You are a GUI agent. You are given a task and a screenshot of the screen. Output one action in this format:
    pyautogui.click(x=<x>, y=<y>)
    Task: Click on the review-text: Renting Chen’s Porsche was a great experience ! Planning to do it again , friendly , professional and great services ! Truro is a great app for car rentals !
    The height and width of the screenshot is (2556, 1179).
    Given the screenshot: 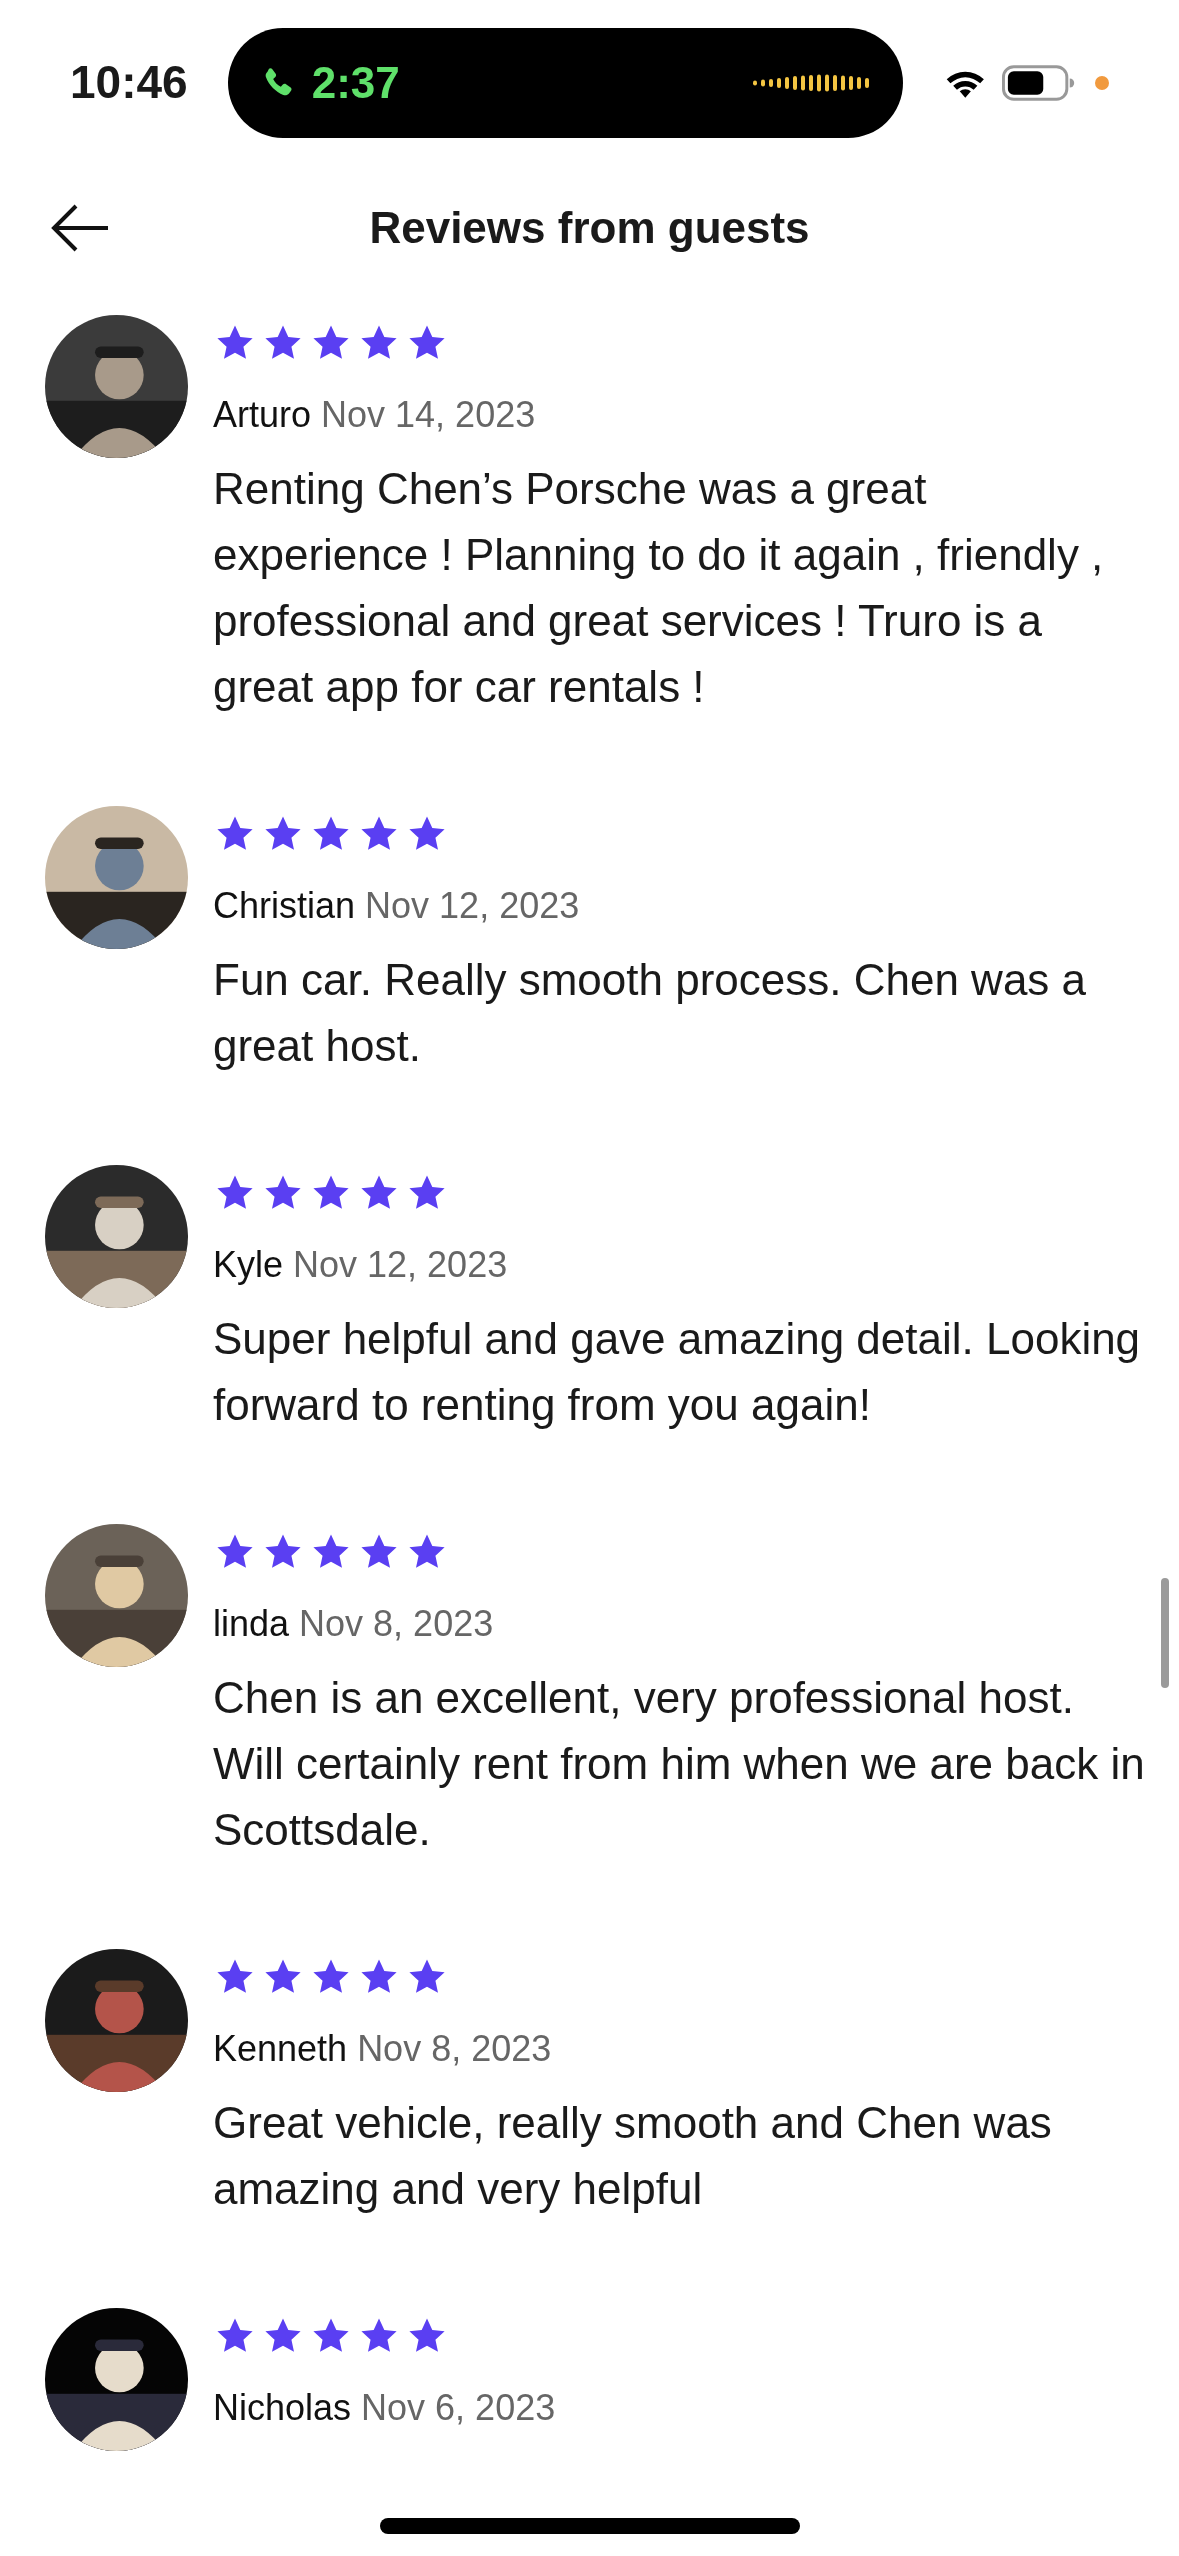 What is the action you would take?
    pyautogui.click(x=659, y=588)
    